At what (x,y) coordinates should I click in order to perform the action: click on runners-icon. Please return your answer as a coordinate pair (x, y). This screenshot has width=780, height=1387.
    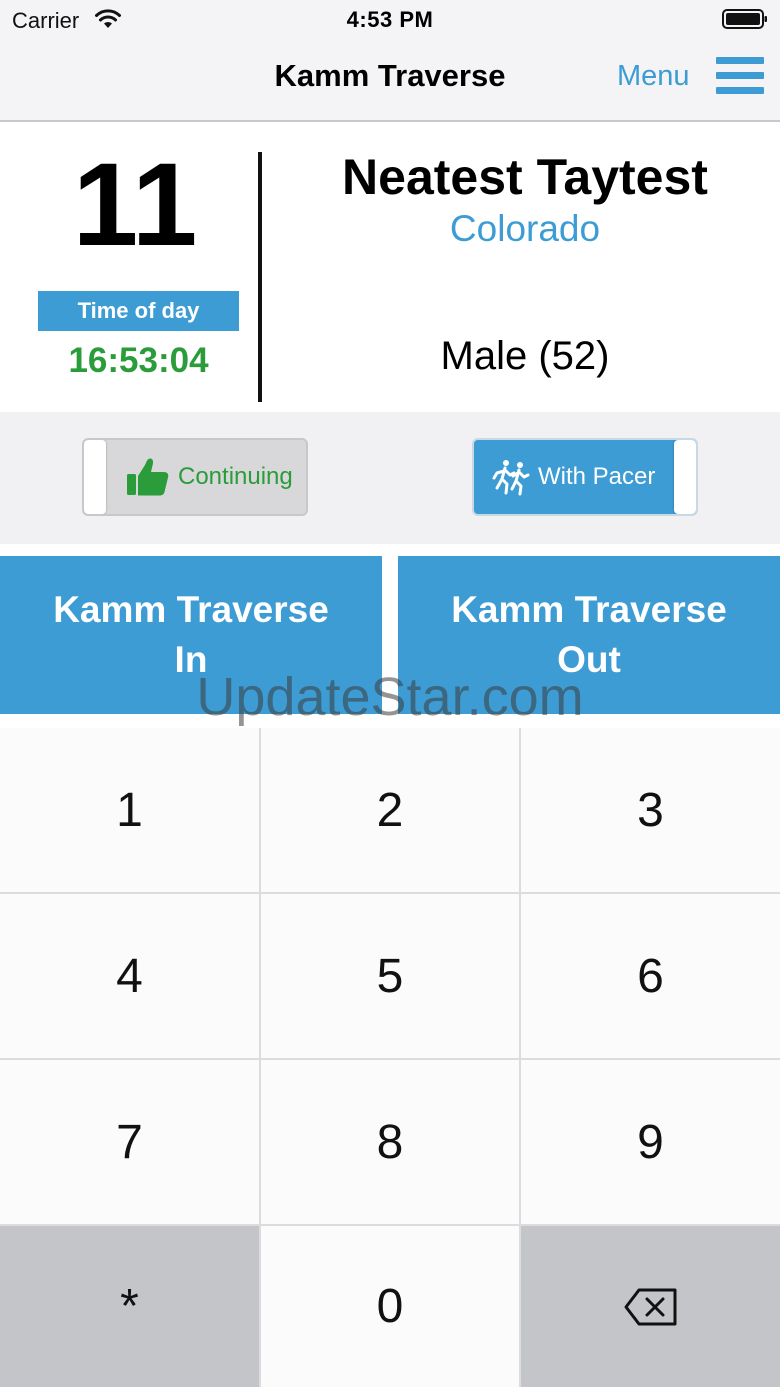
    Looking at the image, I should click on (511, 478).